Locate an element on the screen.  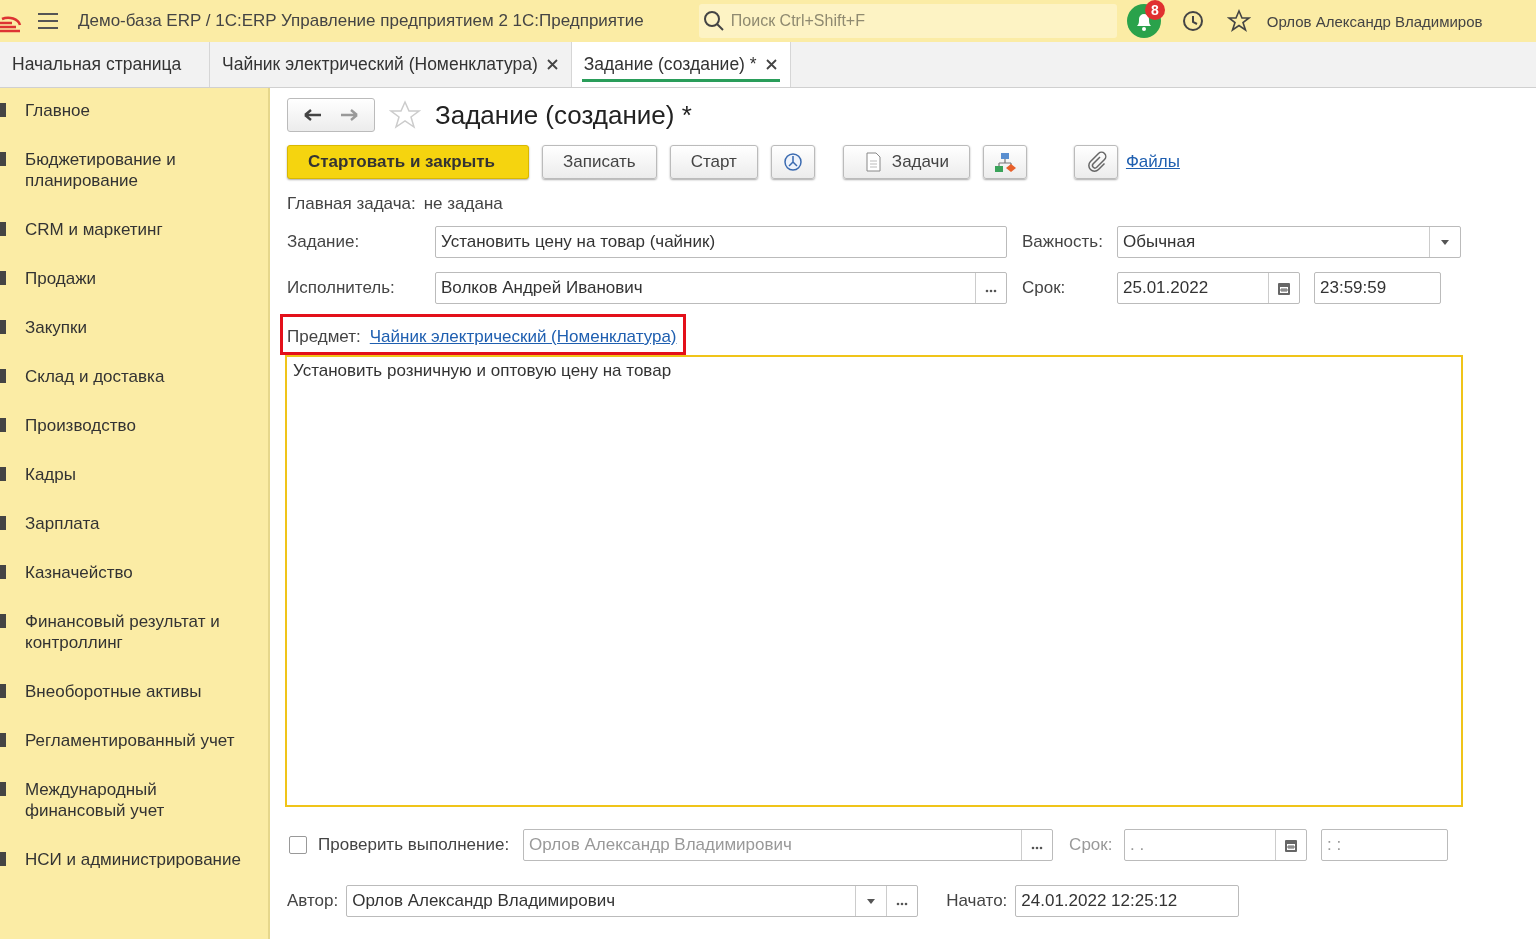
importance-select: Обычная is located at coordinates (1289, 242).